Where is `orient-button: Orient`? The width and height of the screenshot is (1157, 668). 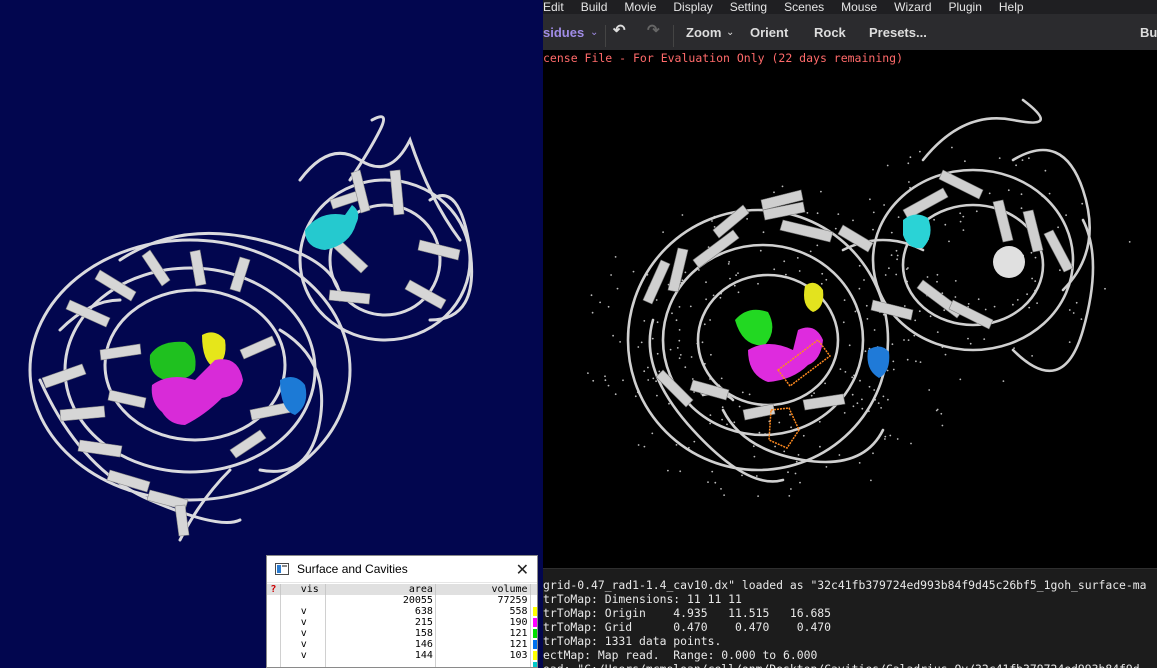 orient-button: Orient is located at coordinates (769, 33).